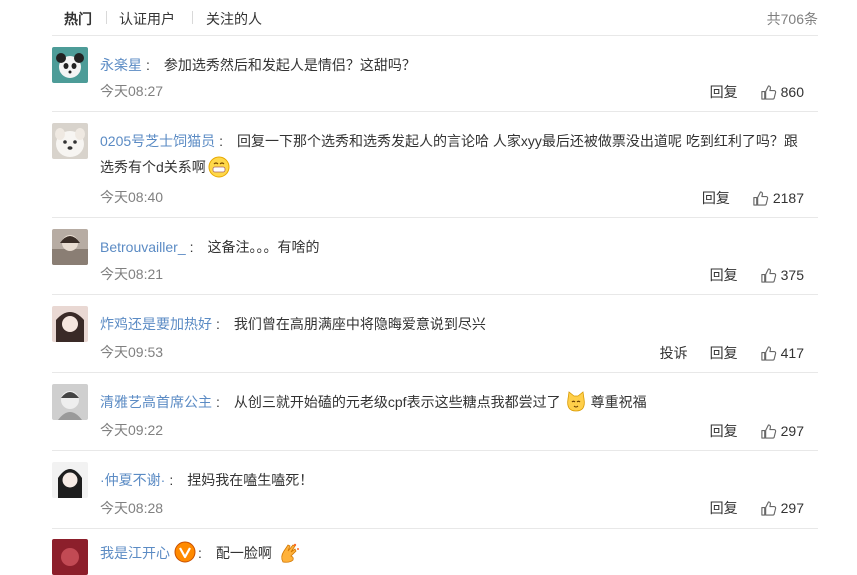  Describe the element at coordinates (135, 553) in the screenshot. I see `comment-username: 我是江开心` at that location.